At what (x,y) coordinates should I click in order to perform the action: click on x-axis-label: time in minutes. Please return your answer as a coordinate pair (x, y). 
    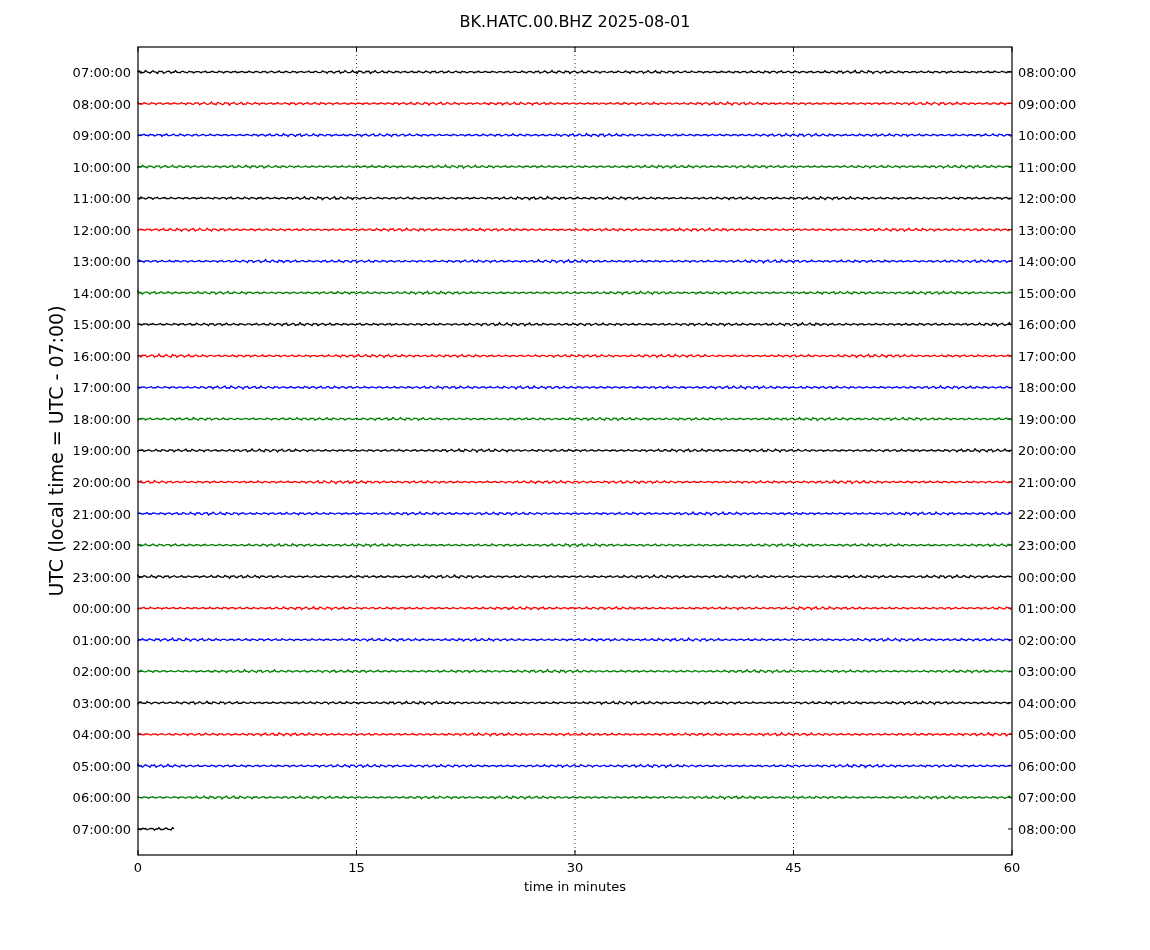
    Looking at the image, I should click on (575, 886).